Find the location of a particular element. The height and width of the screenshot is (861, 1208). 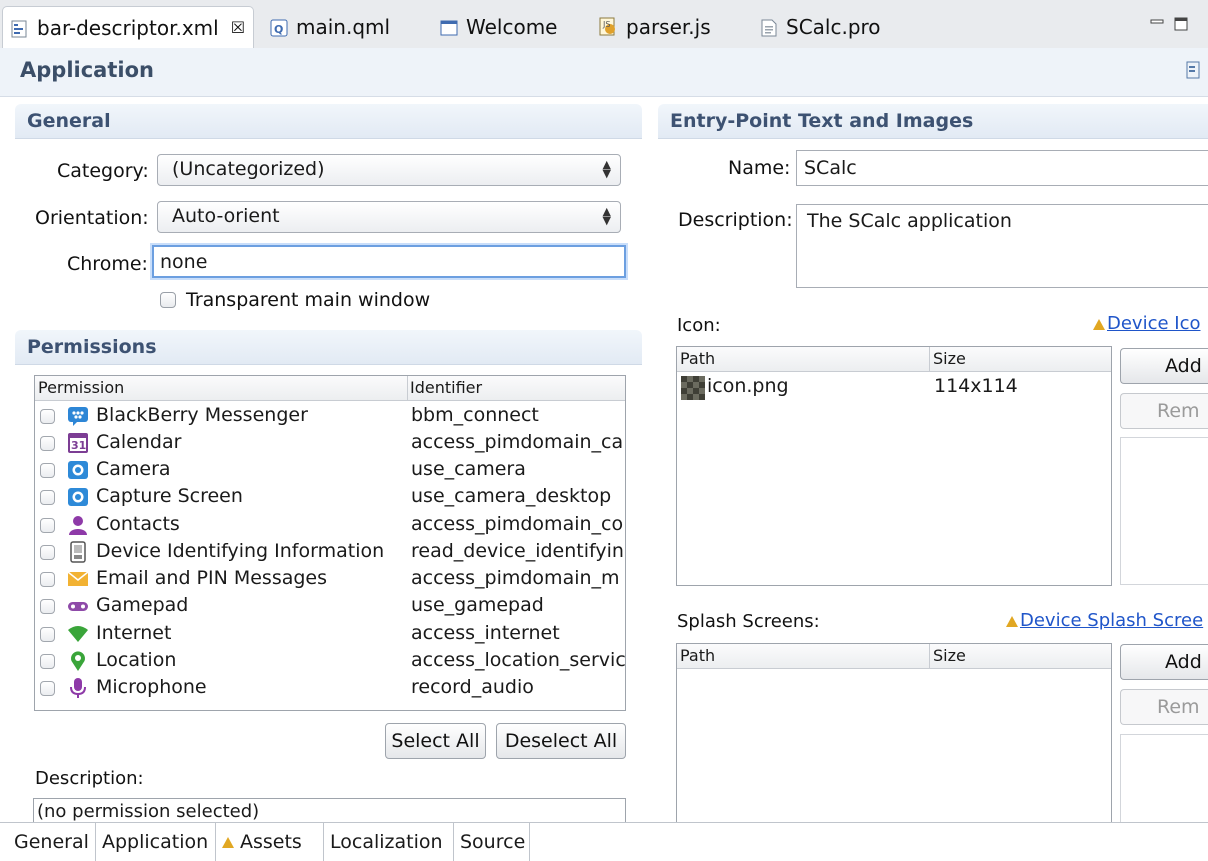

table-row: 31 Calendar access_pimdomain_ca is located at coordinates (330, 443).